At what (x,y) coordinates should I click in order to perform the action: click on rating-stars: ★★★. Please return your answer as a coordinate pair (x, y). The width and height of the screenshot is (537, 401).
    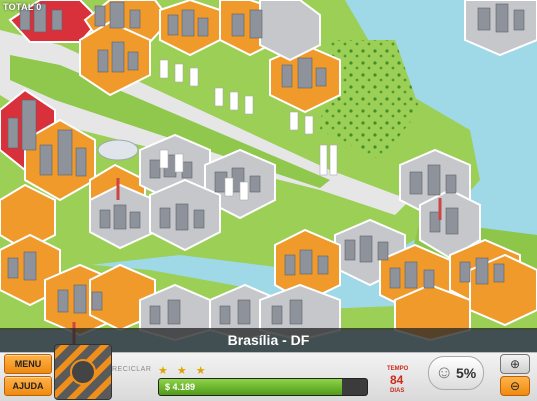
    Looking at the image, I should click on (186, 370).